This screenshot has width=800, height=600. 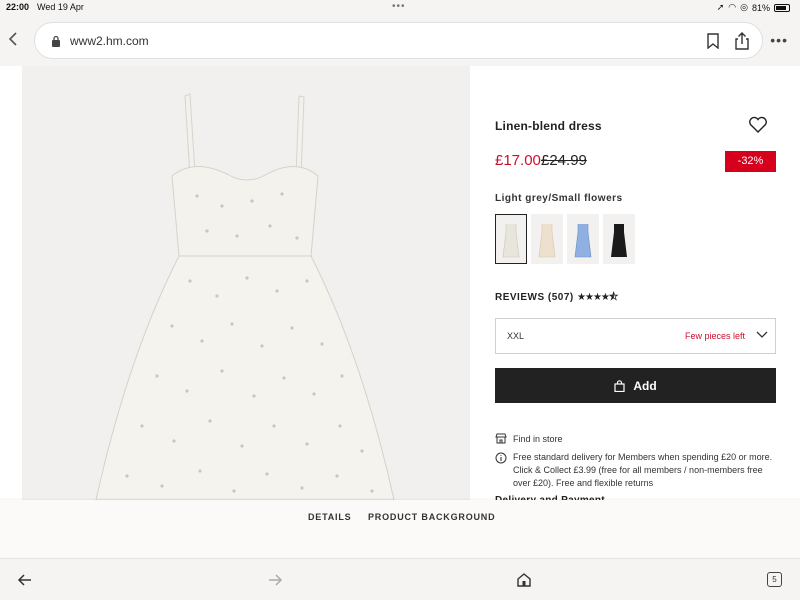 I want to click on tab-product-background: PRODUCT BACKGROUND, so click(x=431, y=517).